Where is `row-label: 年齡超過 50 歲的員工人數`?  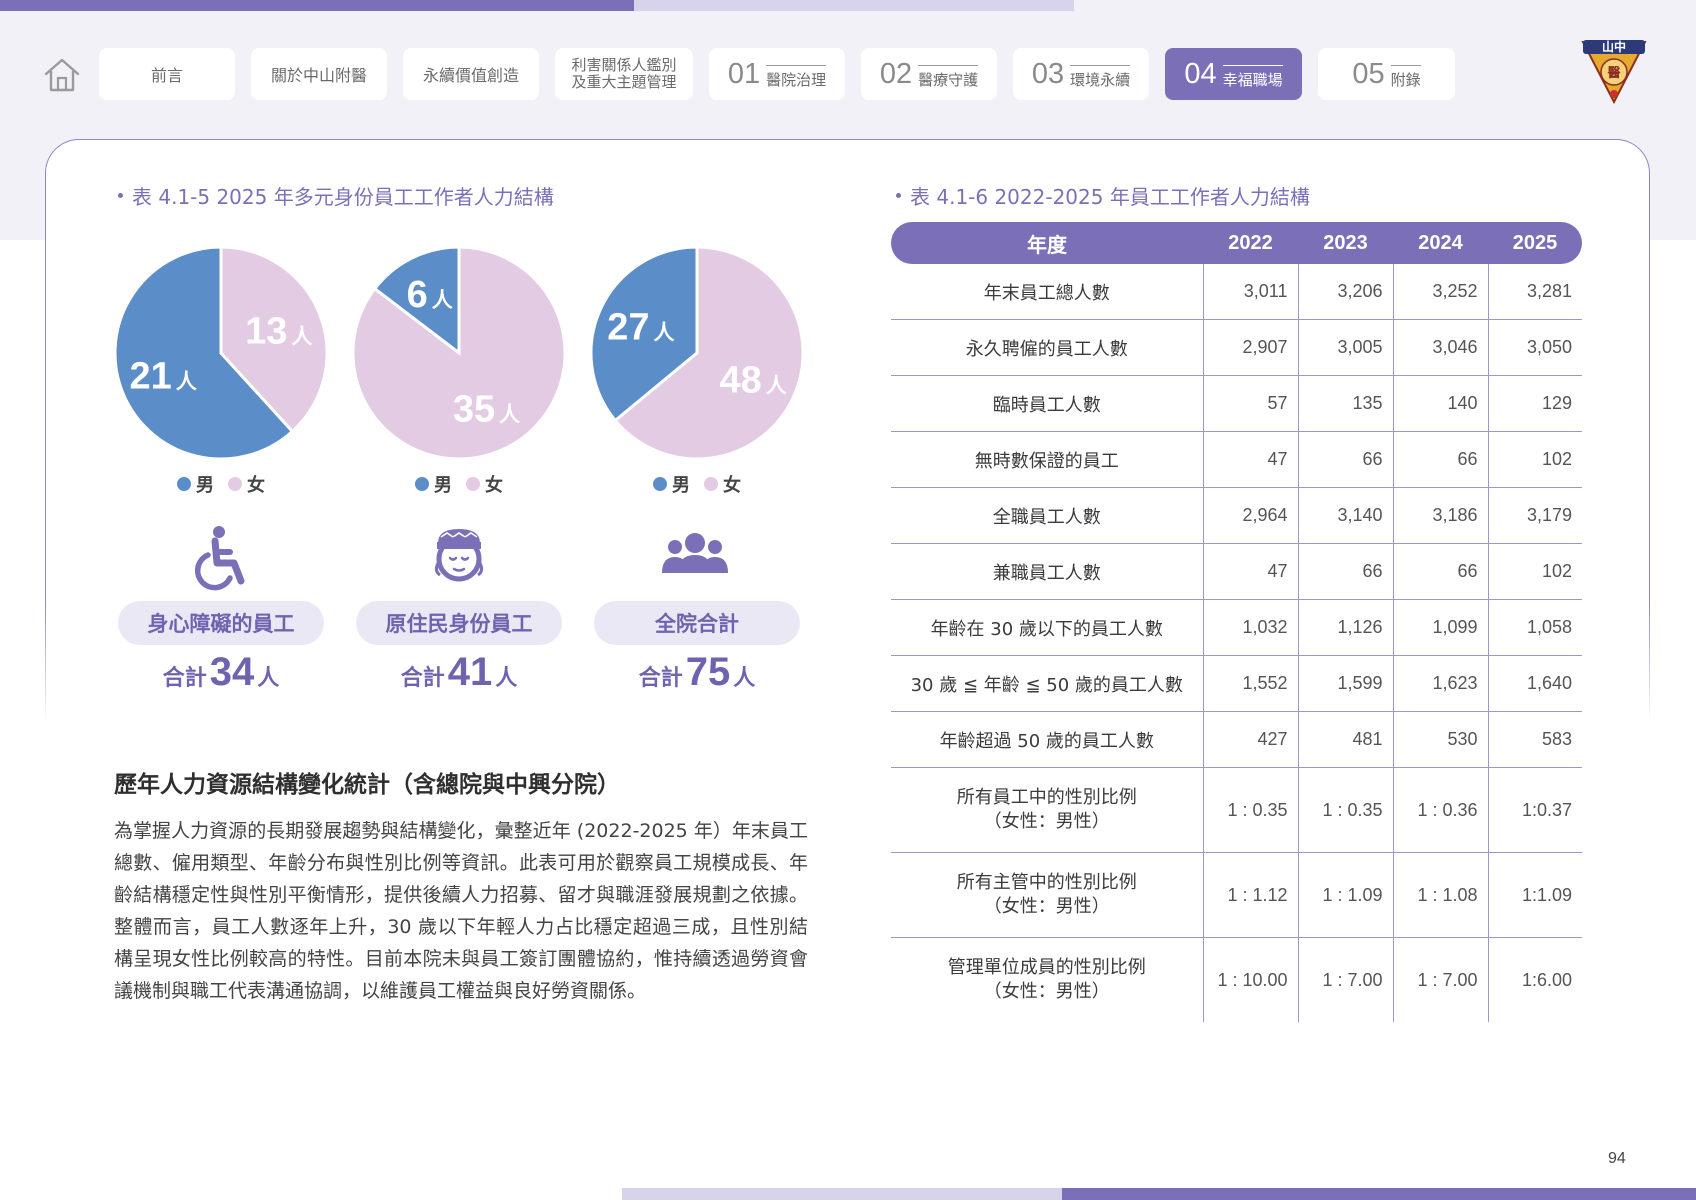 row-label: 年齡超過 50 歲的員工人數 is located at coordinates (1047, 739).